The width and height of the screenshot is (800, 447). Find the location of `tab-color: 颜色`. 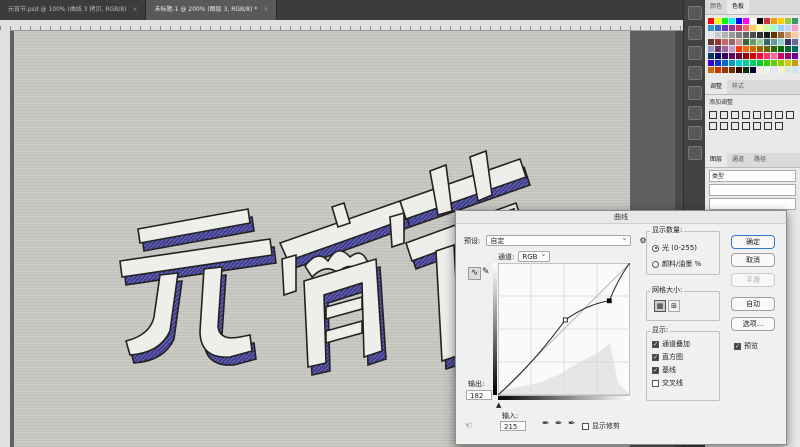

tab-color: 颜色 is located at coordinates (716, 7).